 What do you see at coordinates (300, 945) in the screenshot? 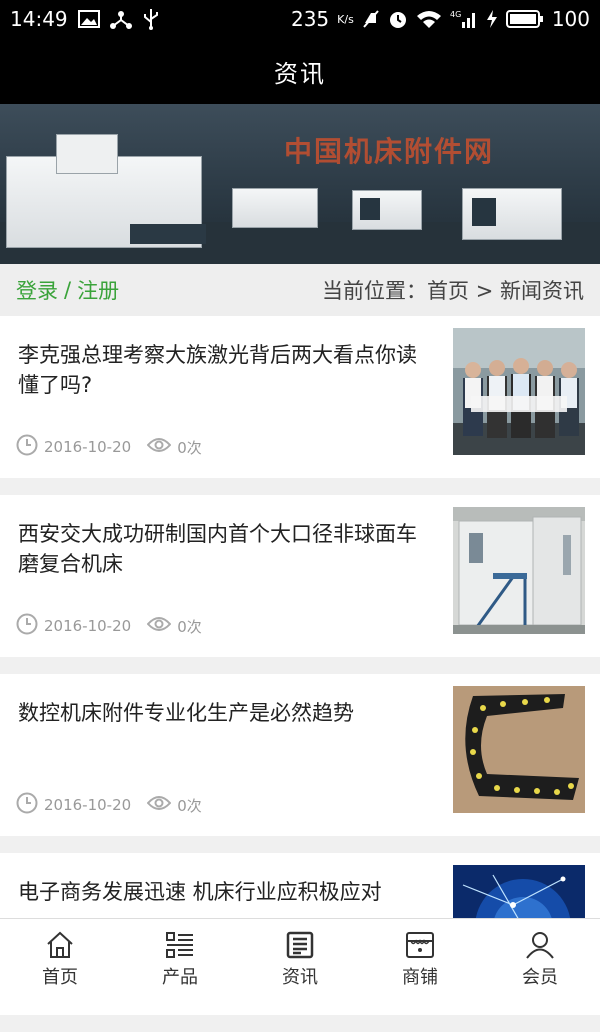
I see `news-icon` at bounding box center [300, 945].